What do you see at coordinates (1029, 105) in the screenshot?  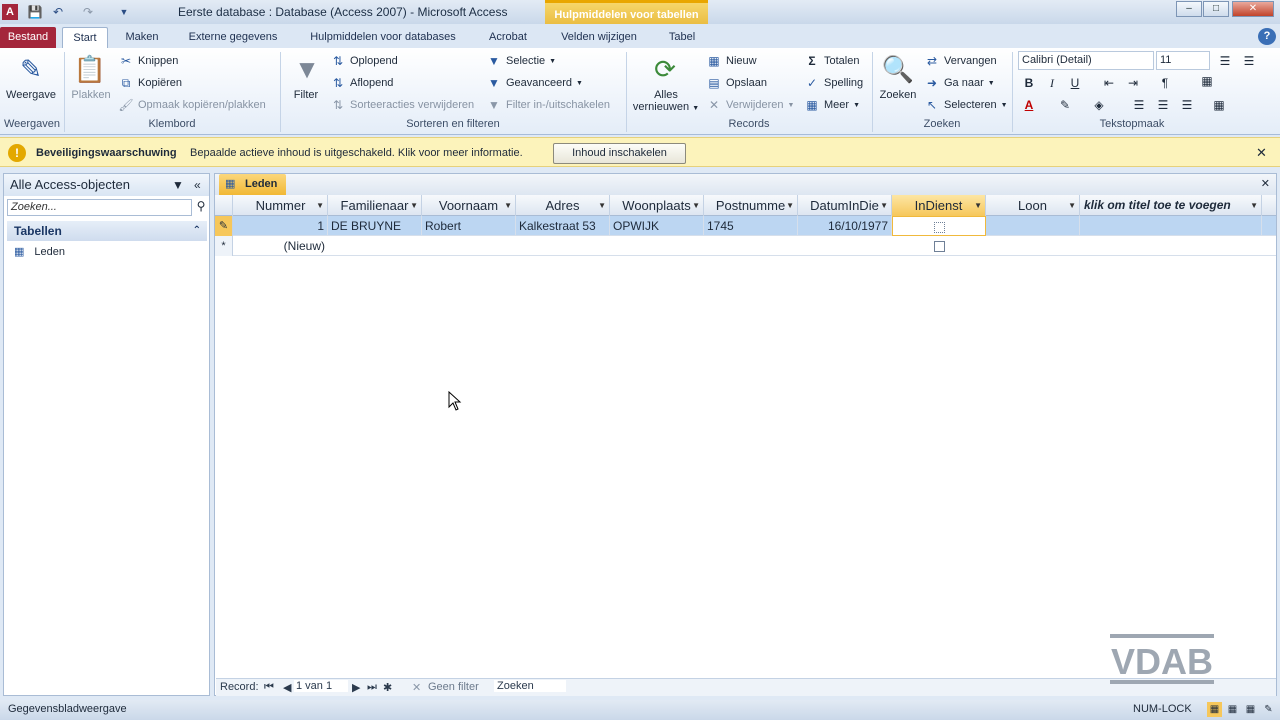 I see `font-color-icon: A` at bounding box center [1029, 105].